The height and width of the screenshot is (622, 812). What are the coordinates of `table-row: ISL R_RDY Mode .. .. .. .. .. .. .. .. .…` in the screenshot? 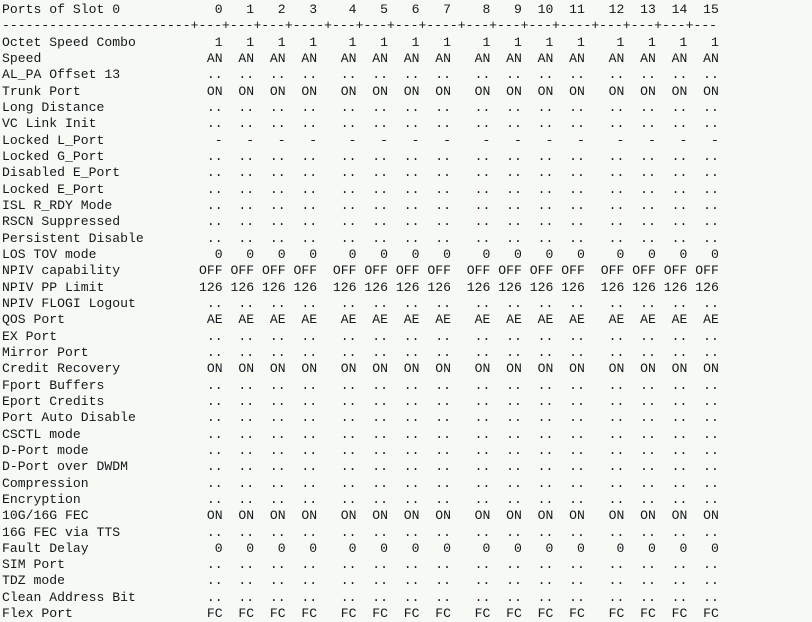 It's located at (360, 205).